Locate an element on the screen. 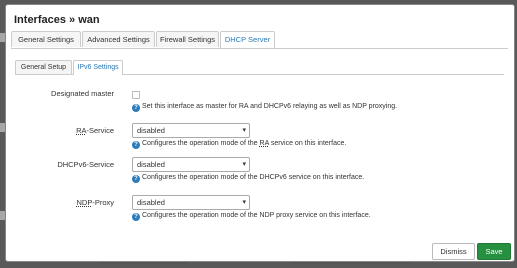 The height and width of the screenshot is (268, 517). ndp-proxy-label: NDP-Proxy is located at coordinates (95, 202).